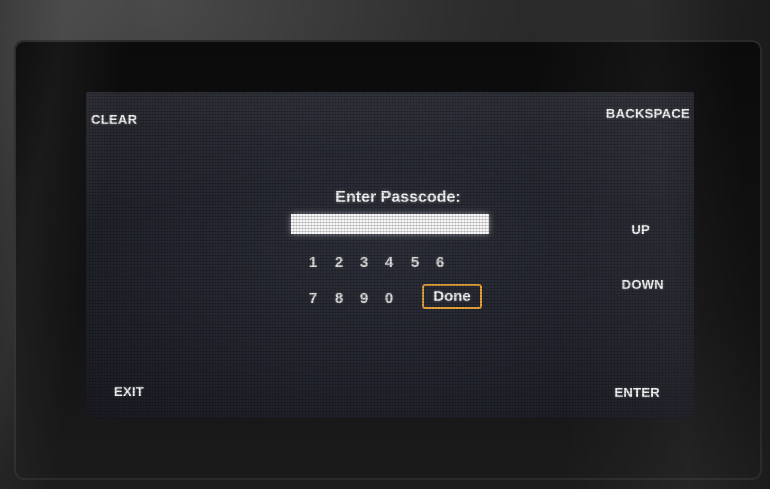 The width and height of the screenshot is (770, 489). What do you see at coordinates (452, 296) in the screenshot?
I see `done-button: Done` at bounding box center [452, 296].